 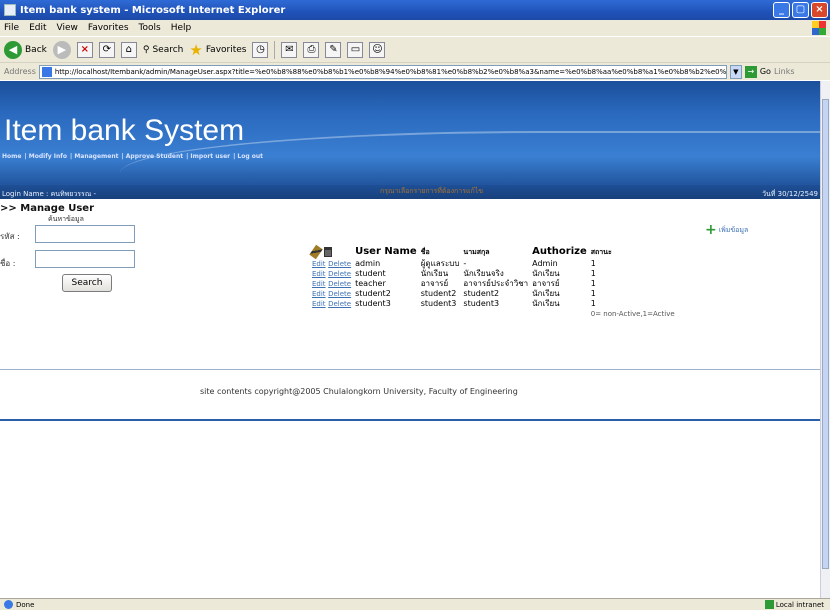 I want to click on forward-arrow-icon: ▶, so click(x=61, y=49).